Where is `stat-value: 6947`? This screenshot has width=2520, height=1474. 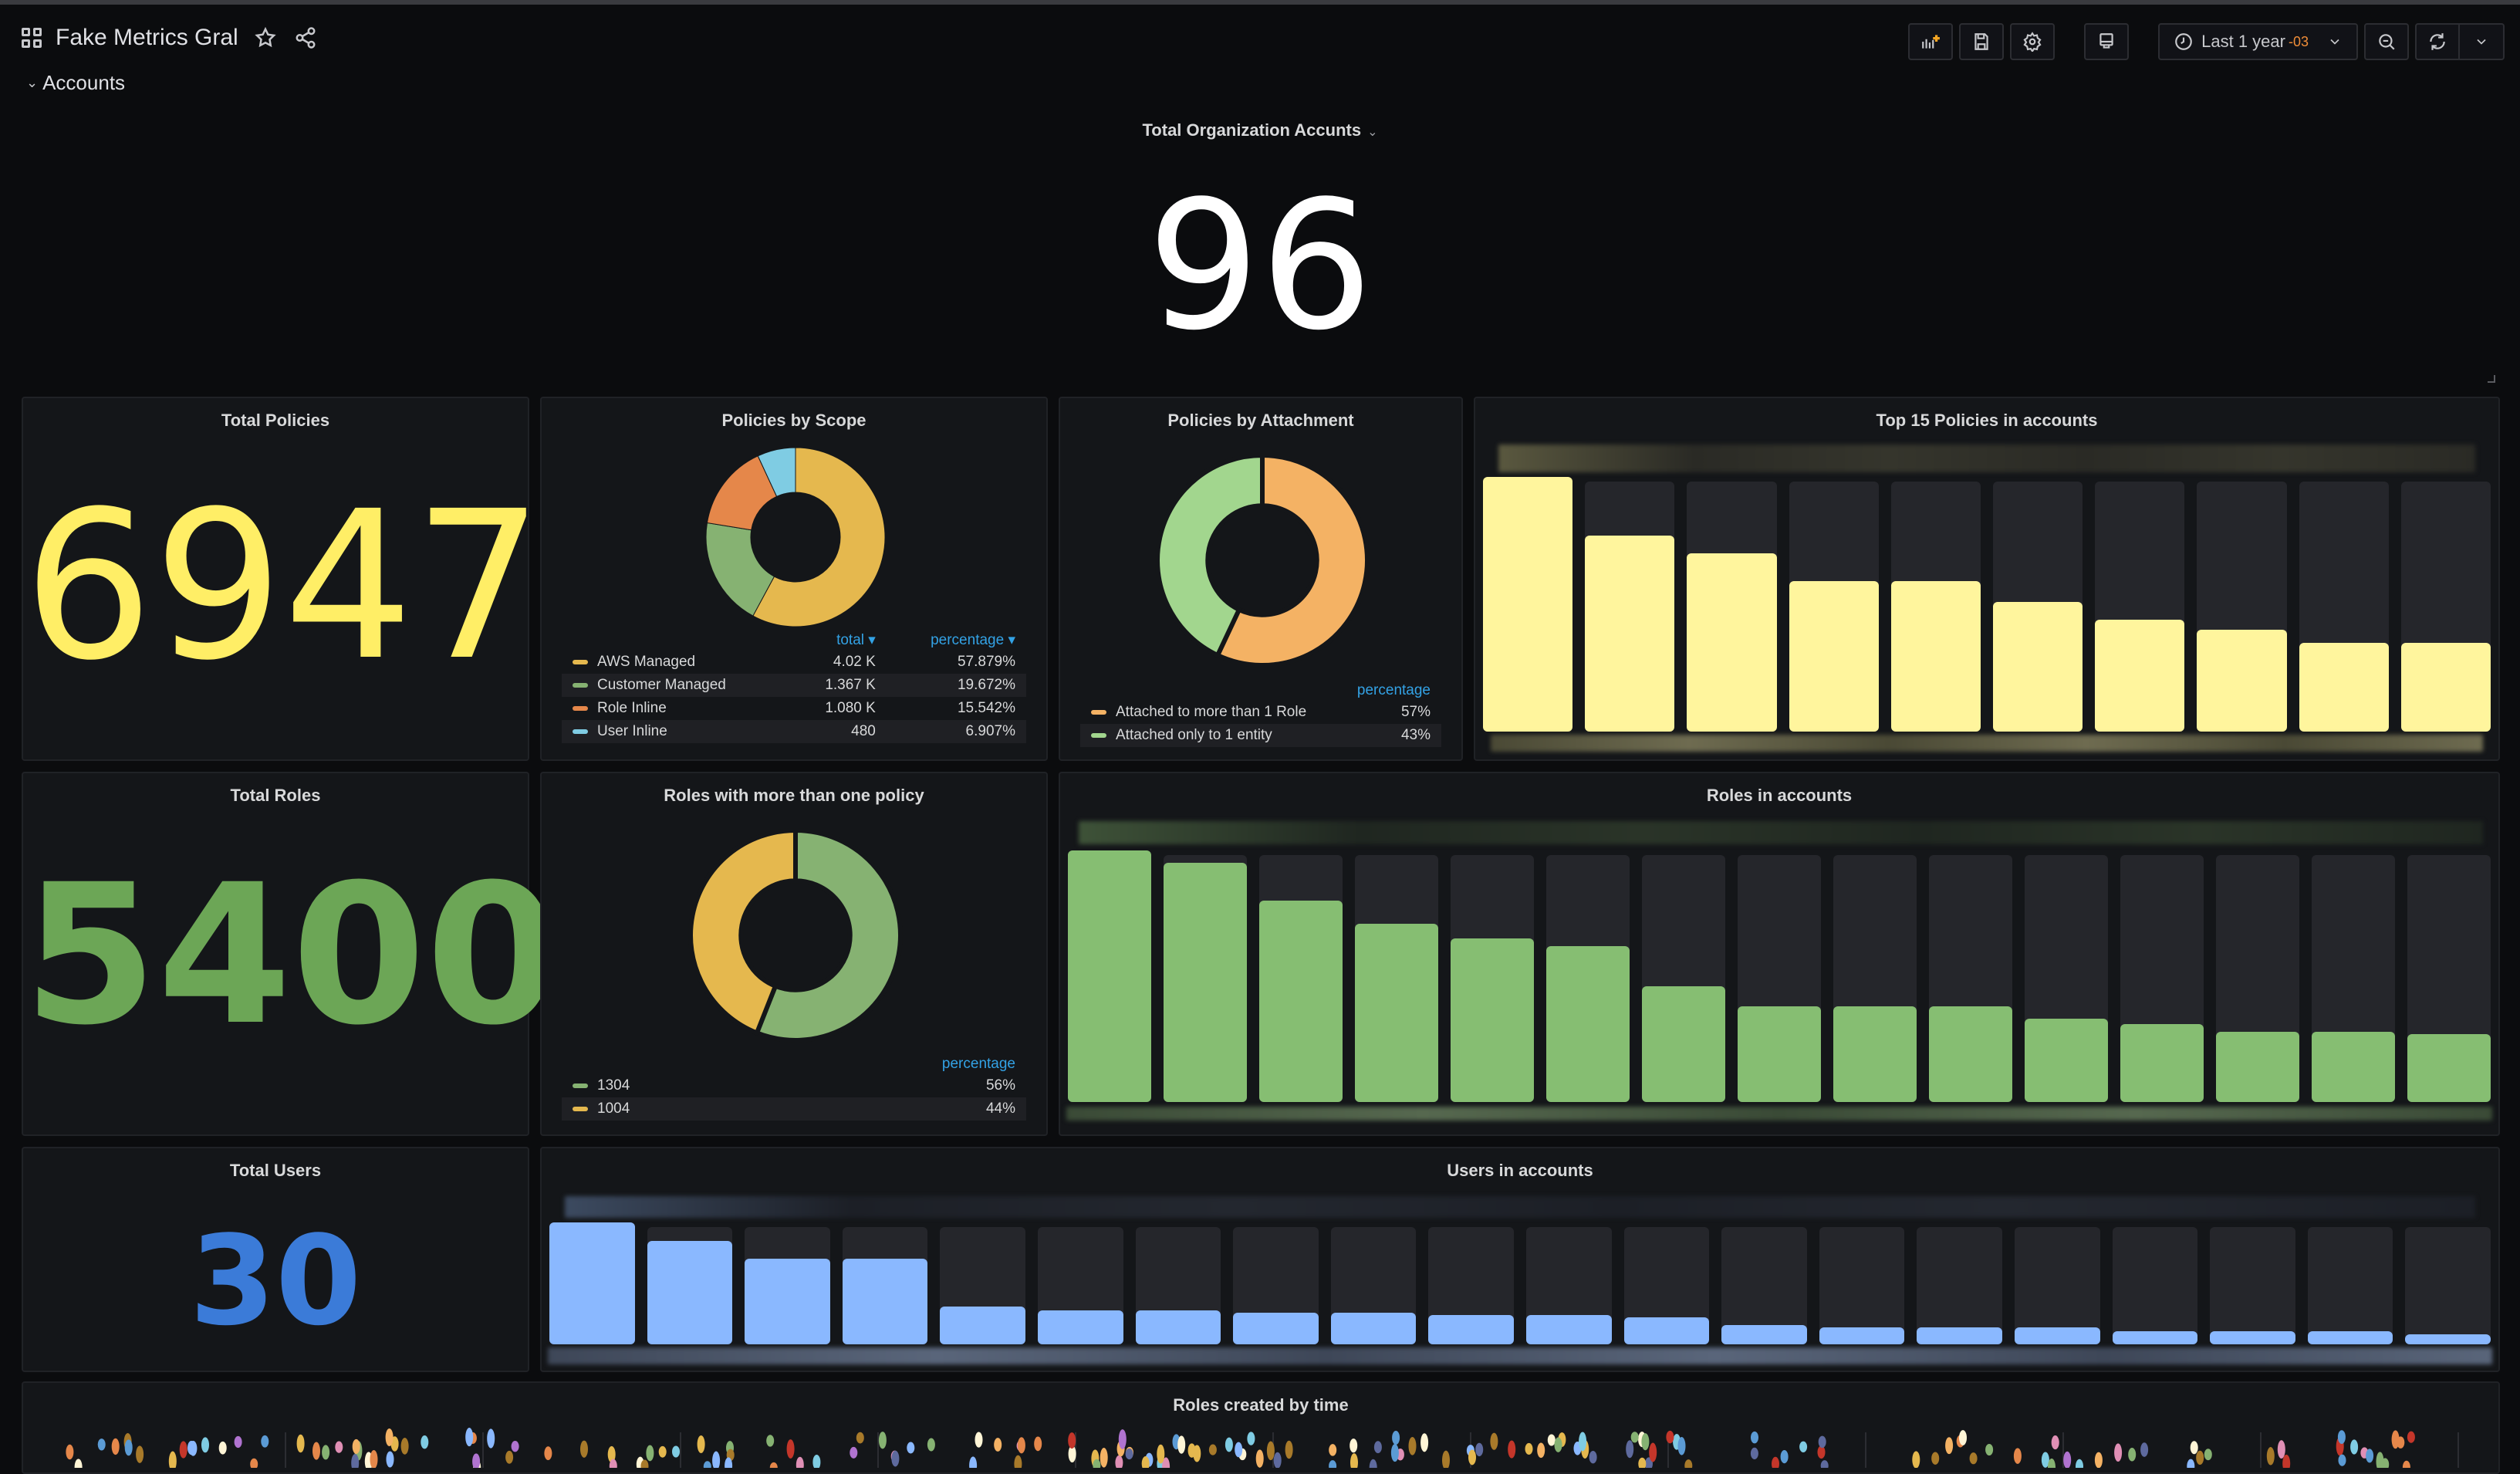
stat-value: 6947 is located at coordinates (283, 586).